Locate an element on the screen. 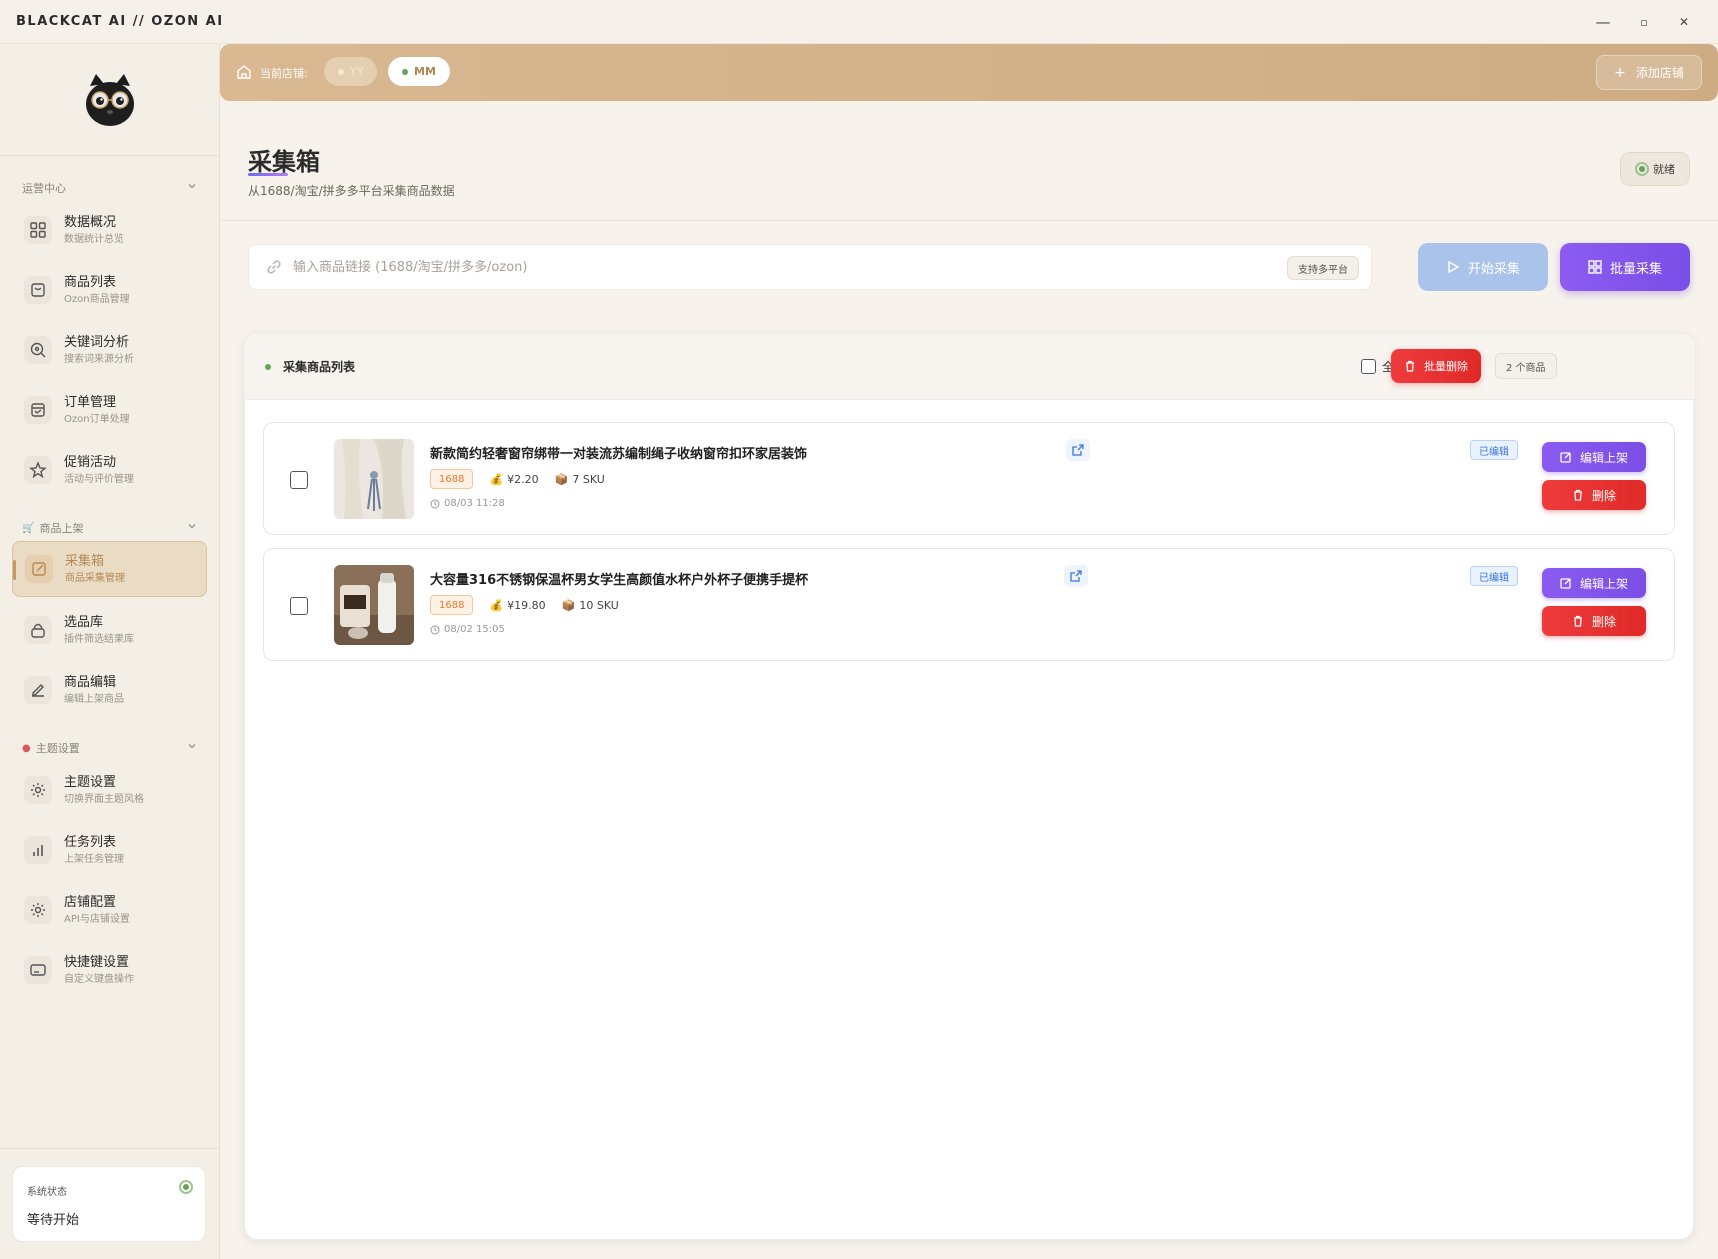  sidebar-item-orders: 订单管理 Ozon订单处理 is located at coordinates (109, 410).